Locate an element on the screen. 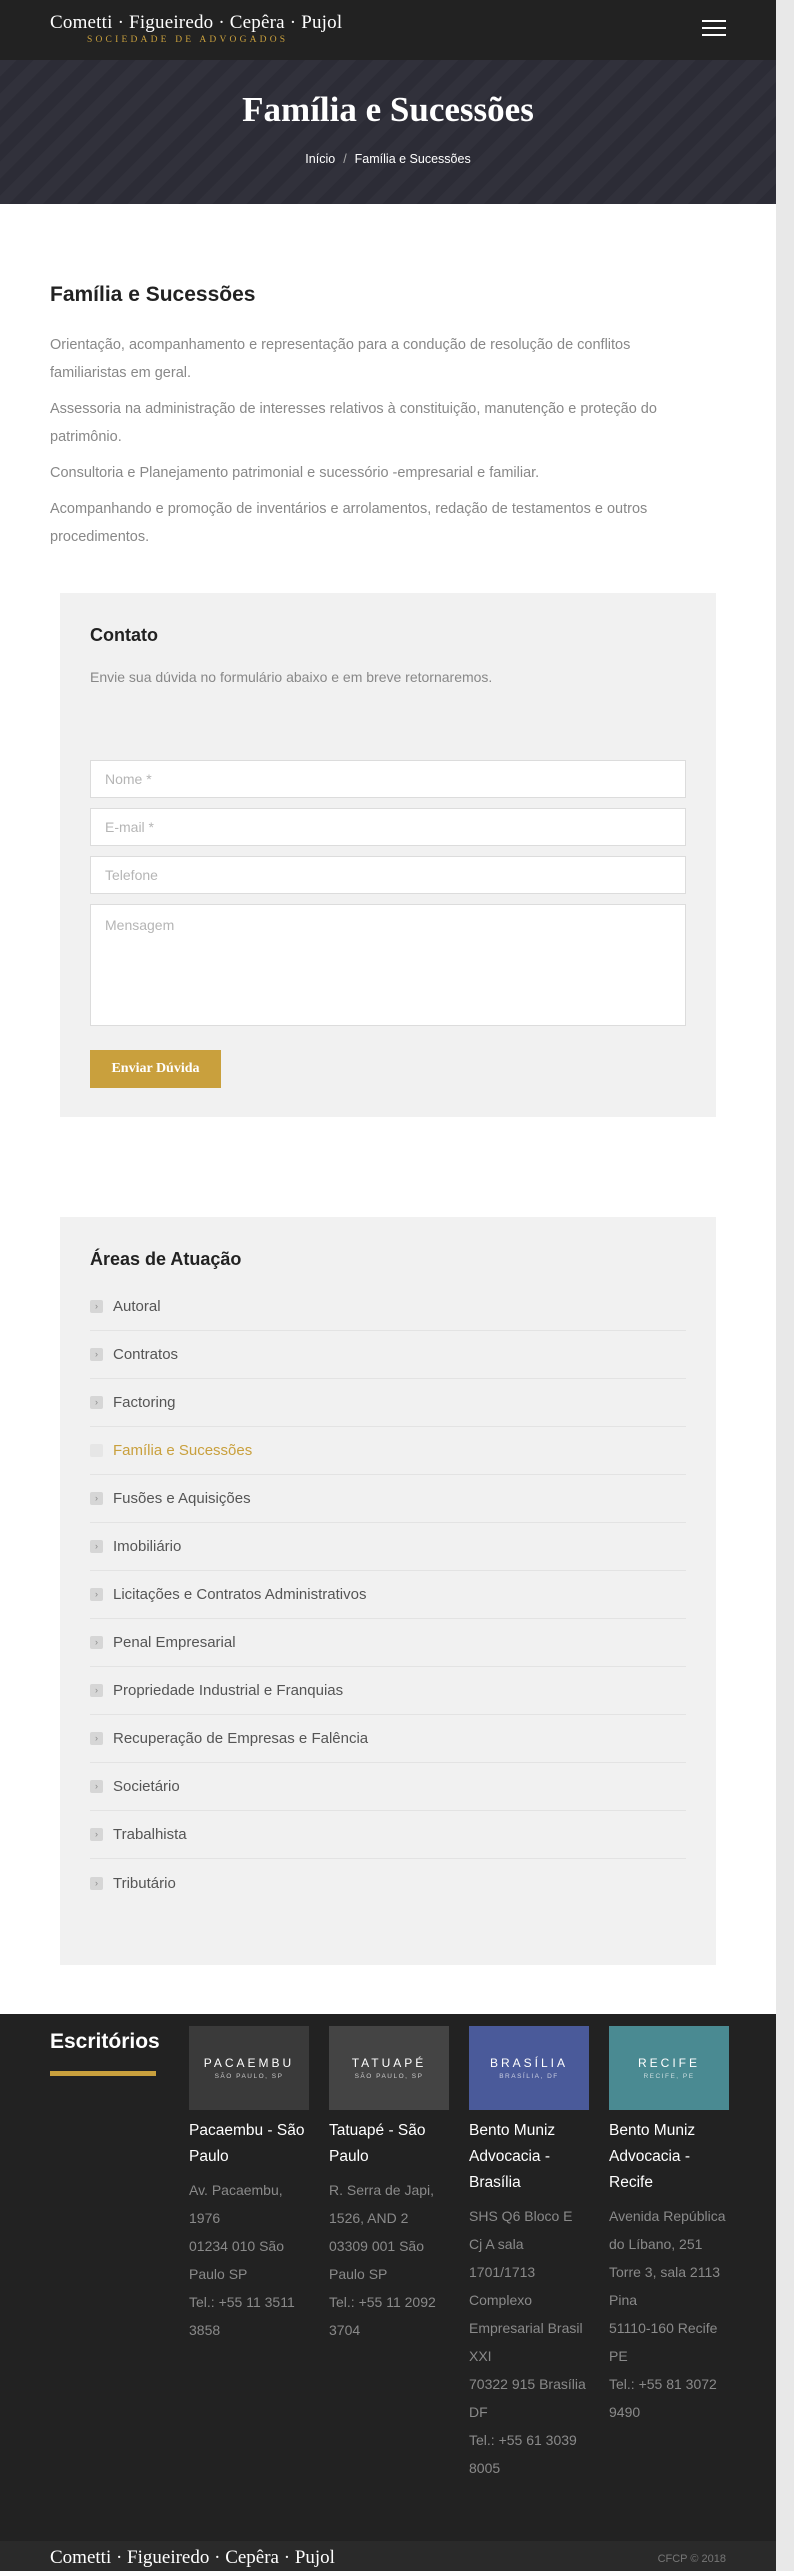  thumbnail-subtitle: BRASÍLIA, DF is located at coordinates (529, 2076).